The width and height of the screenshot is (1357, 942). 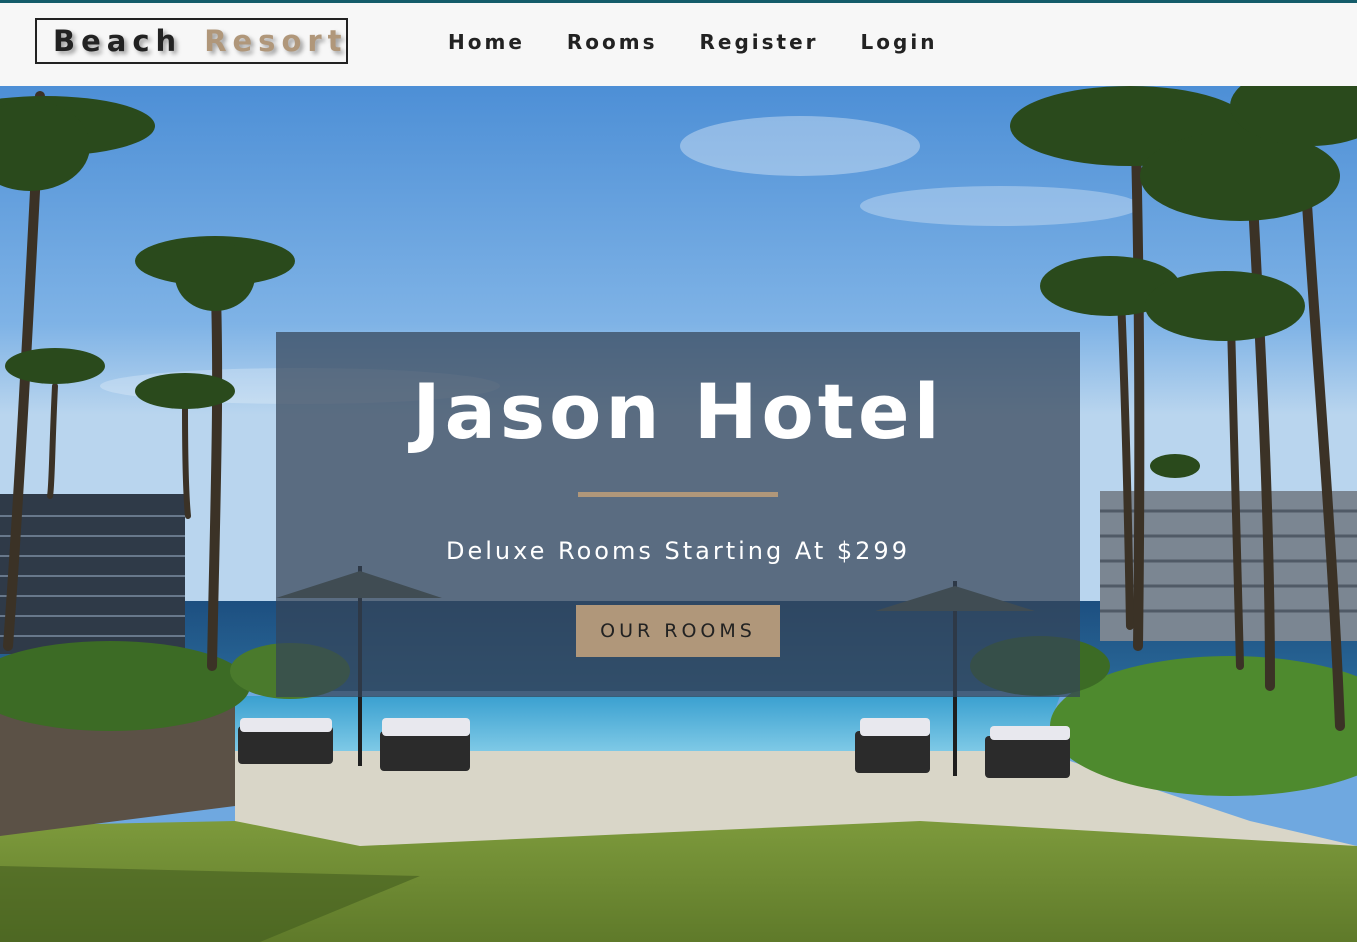 I want to click on nav-login-link: Login, so click(x=899, y=42).